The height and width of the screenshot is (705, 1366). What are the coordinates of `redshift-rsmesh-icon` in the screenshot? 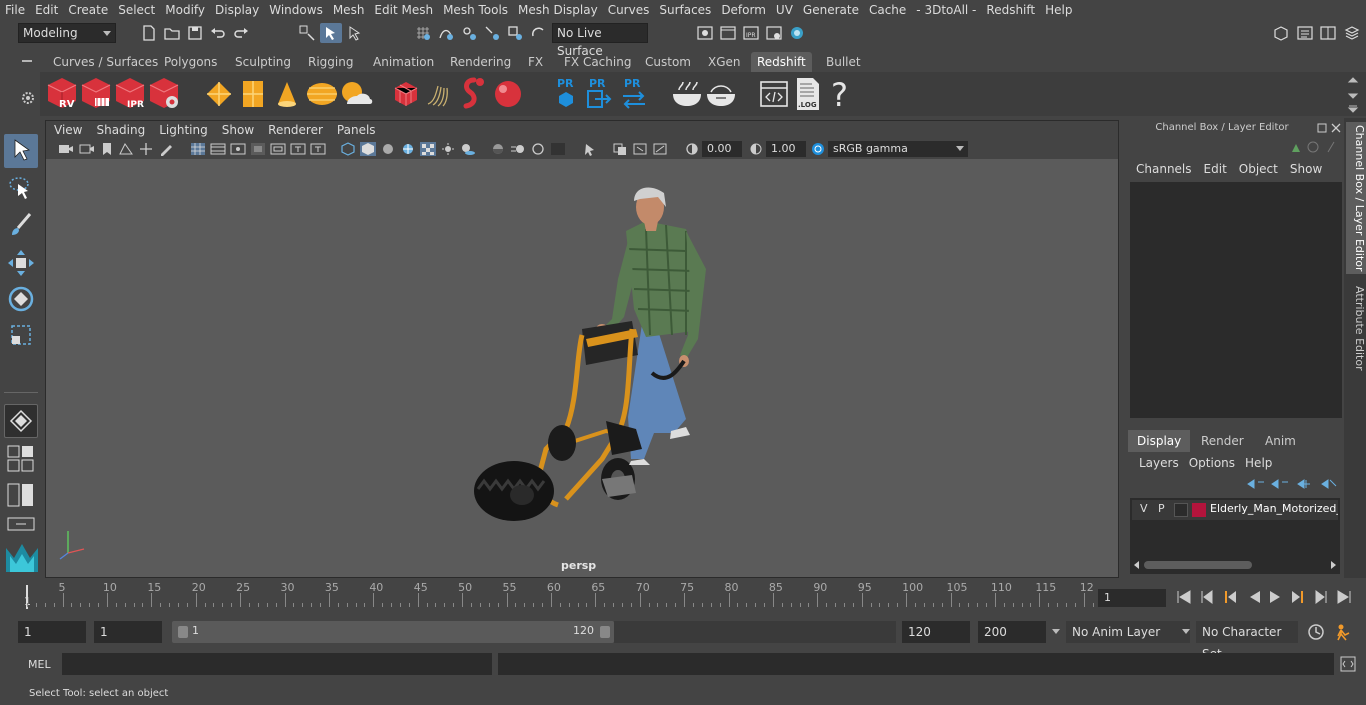 It's located at (474, 94).